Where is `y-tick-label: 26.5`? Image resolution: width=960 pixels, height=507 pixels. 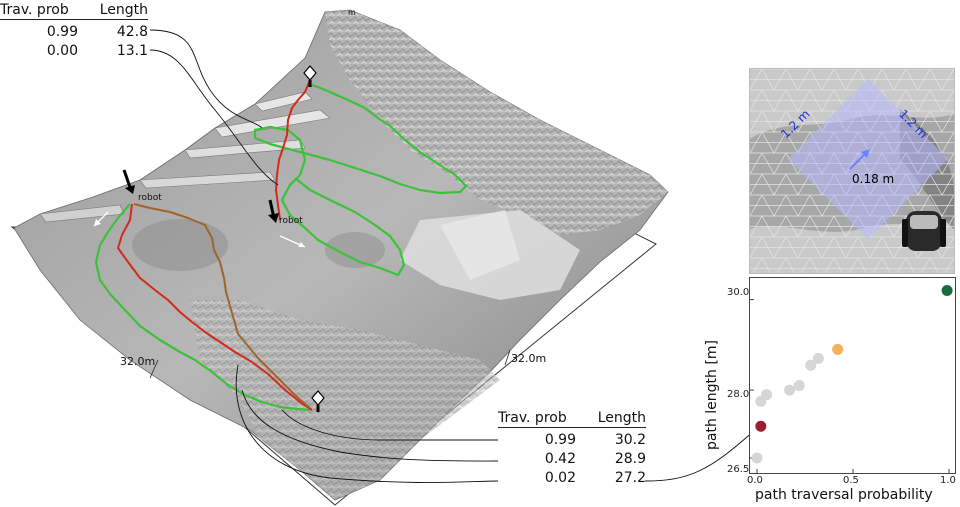
y-tick-label: 26.5 is located at coordinates (738, 469).